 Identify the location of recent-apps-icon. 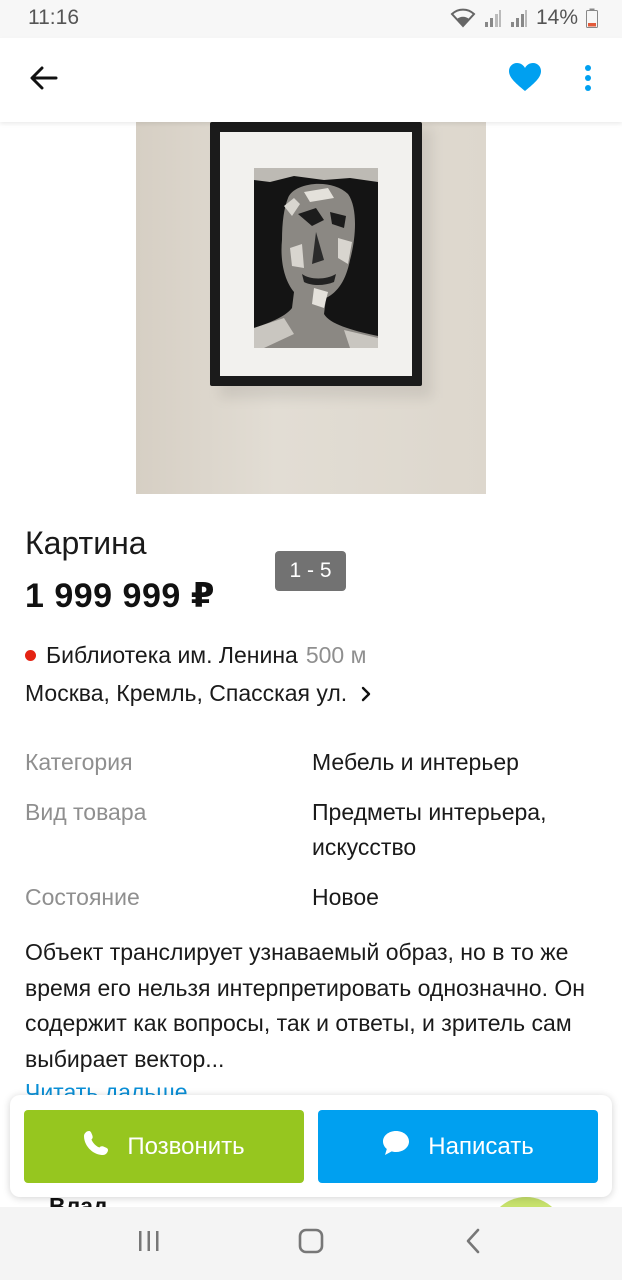
(149, 1243).